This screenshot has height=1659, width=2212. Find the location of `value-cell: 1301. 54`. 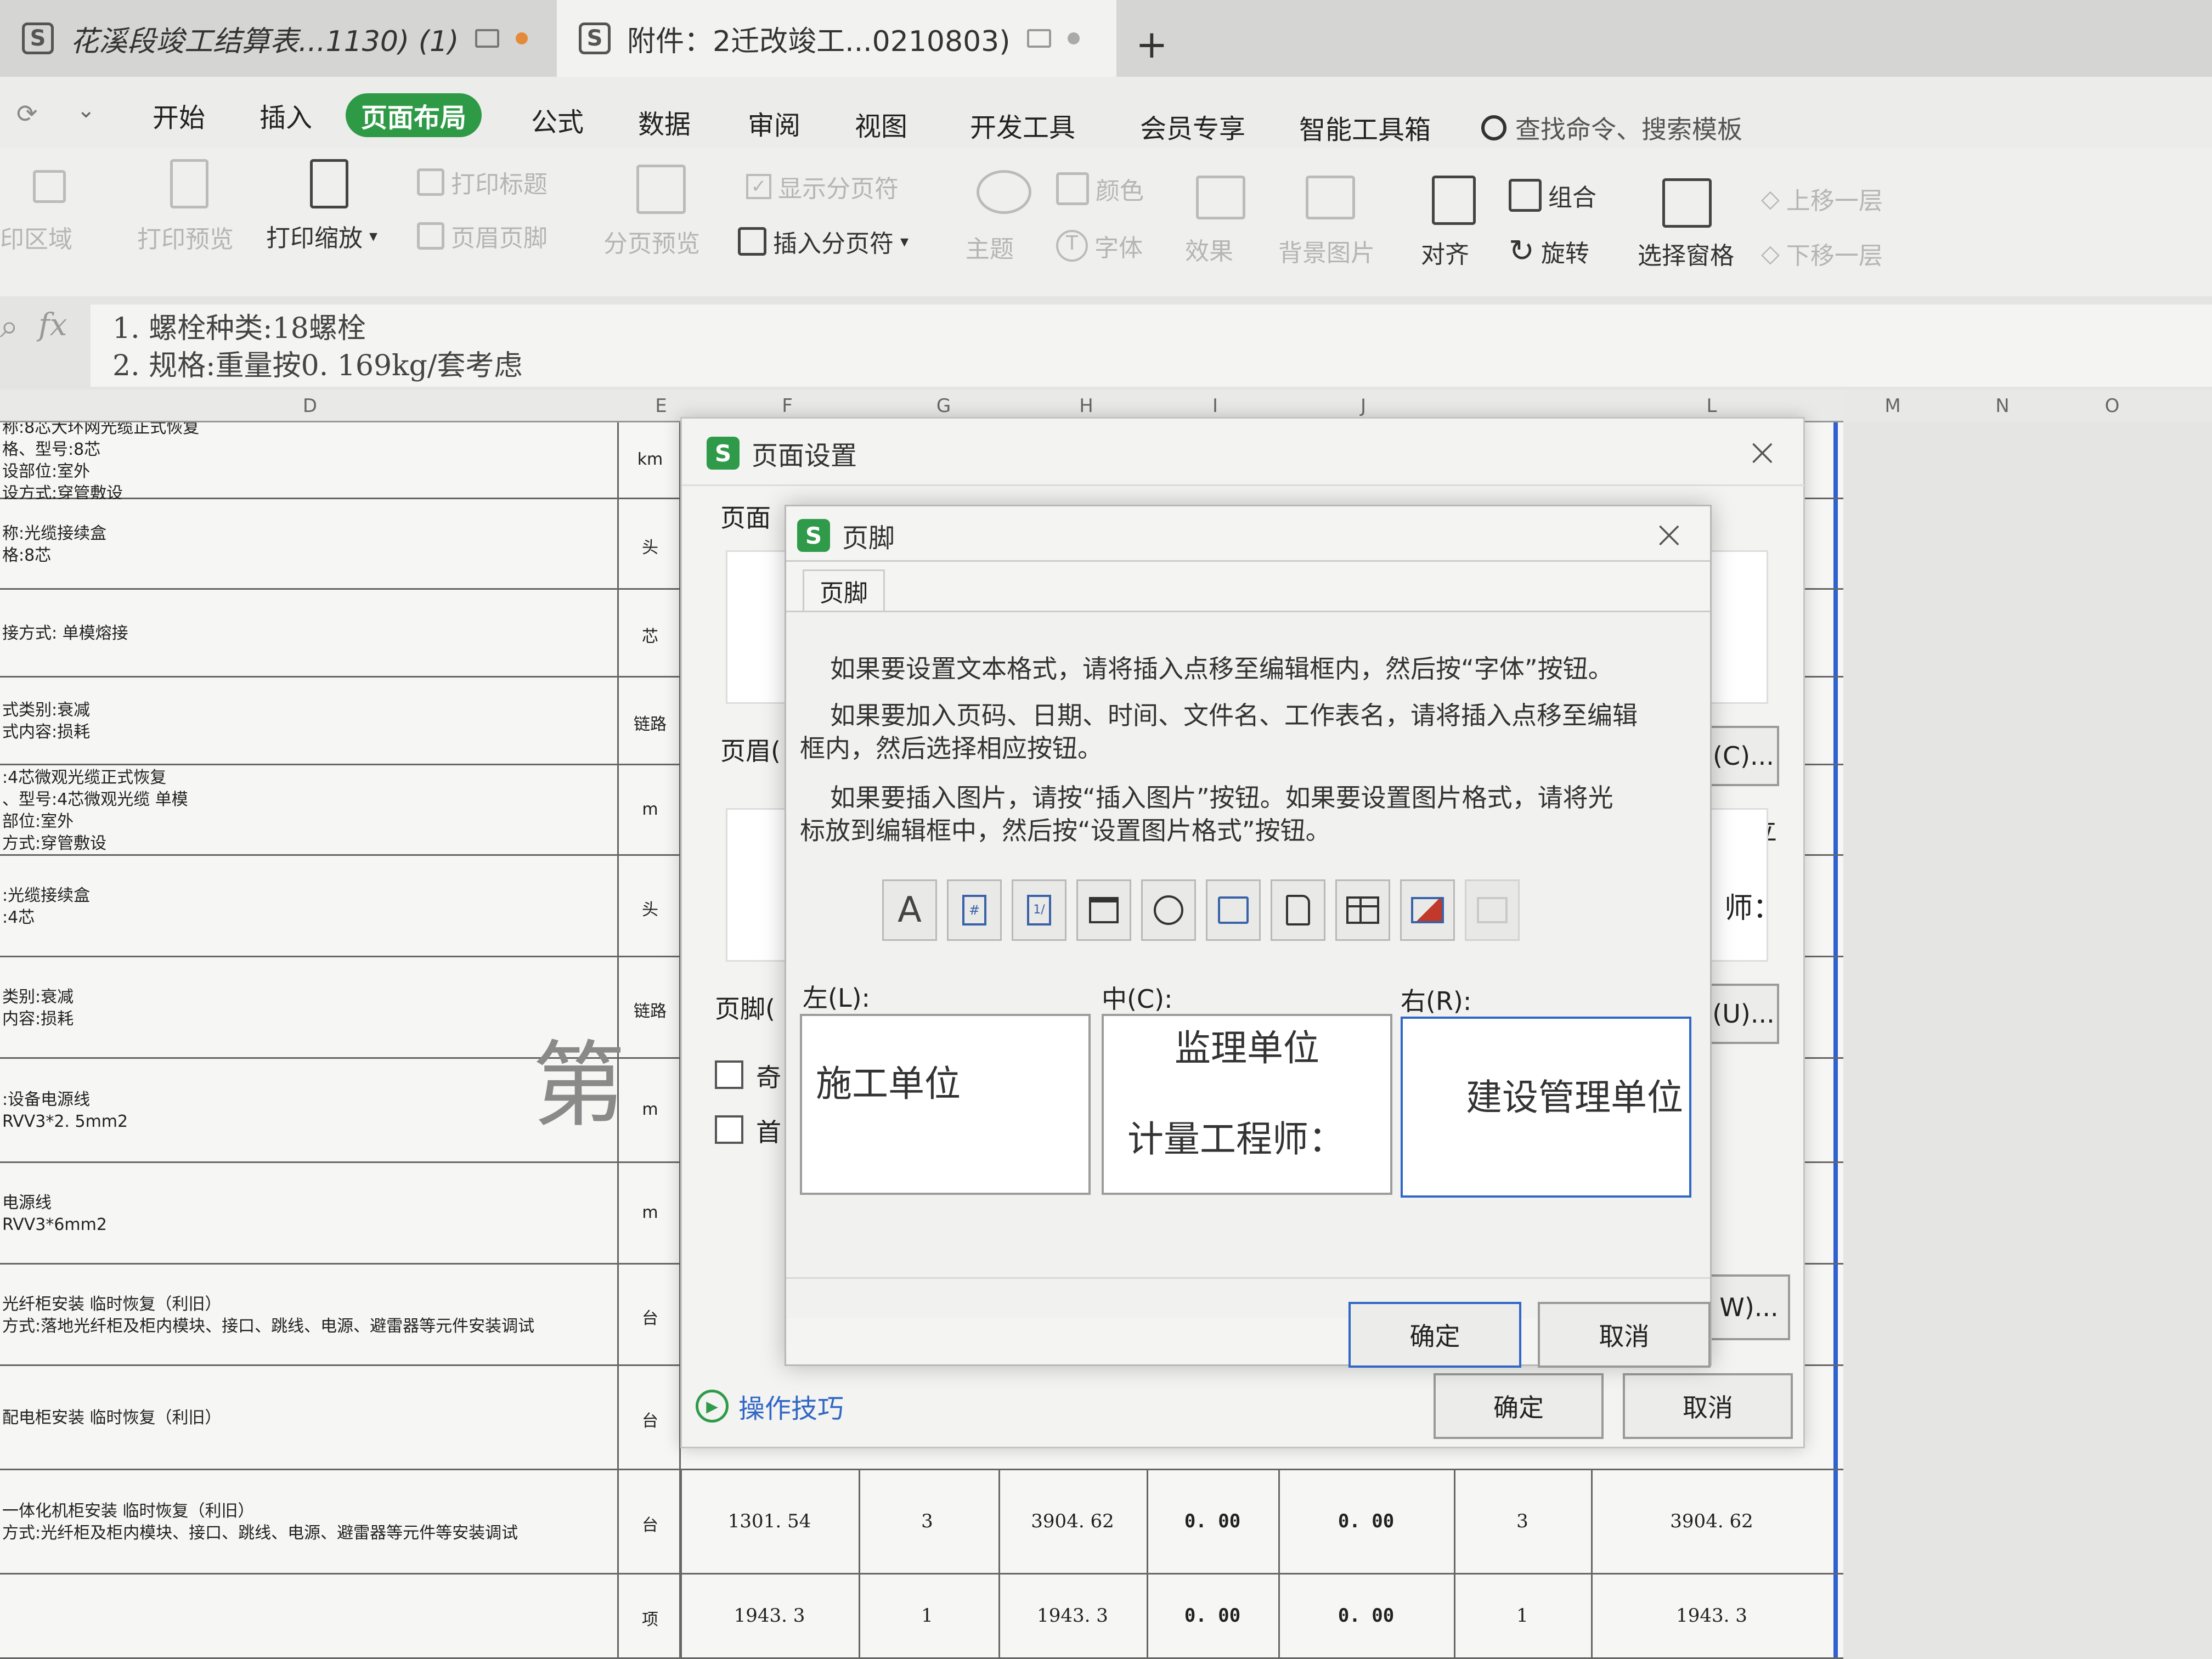

value-cell: 1301. 54 is located at coordinates (770, 1521).